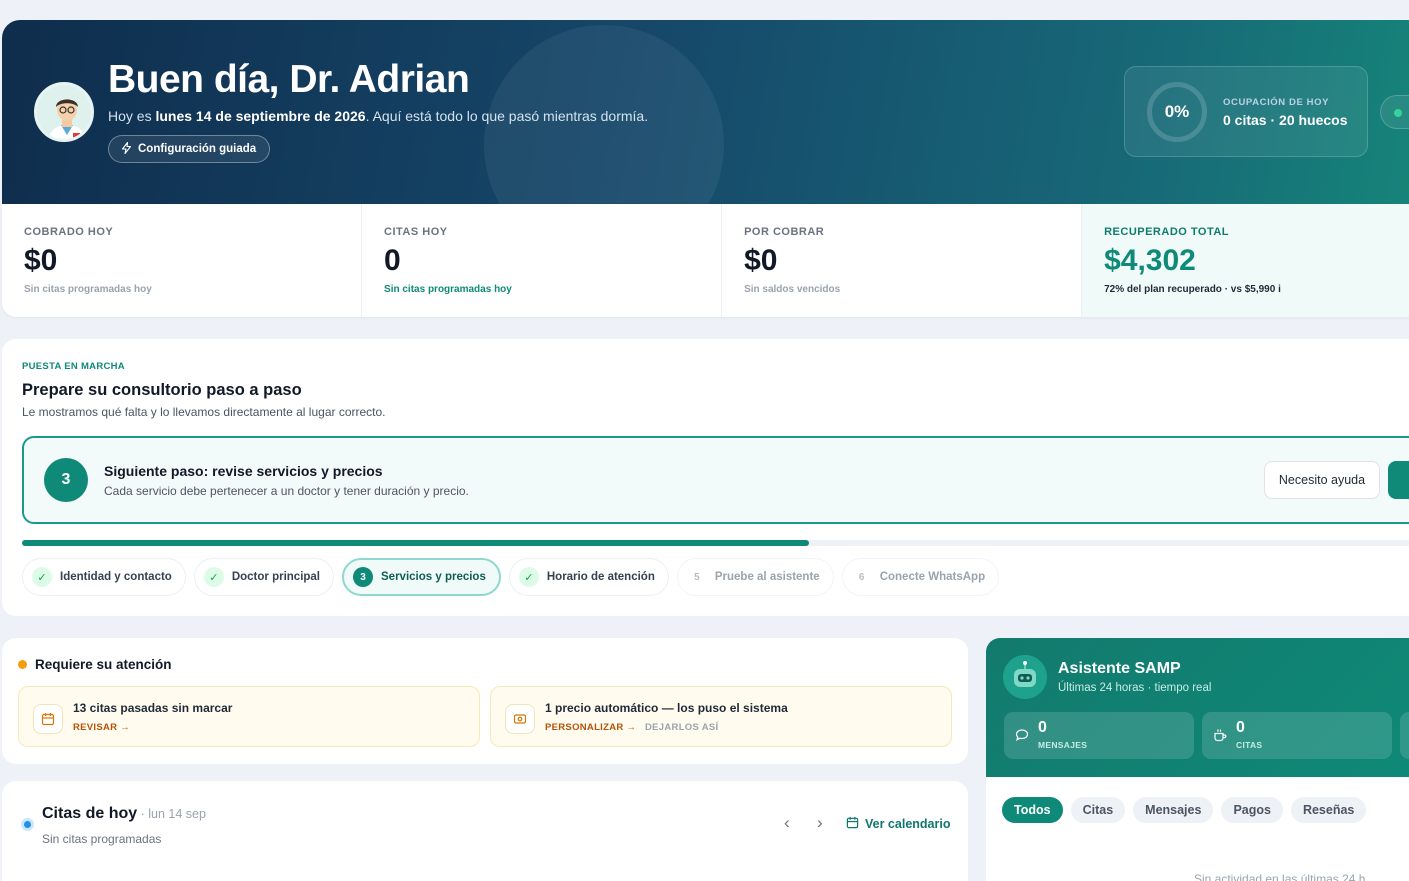 This screenshot has width=1409, height=881. I want to click on step-test-assistant: 5 Pruebe al asistente, so click(755, 577).